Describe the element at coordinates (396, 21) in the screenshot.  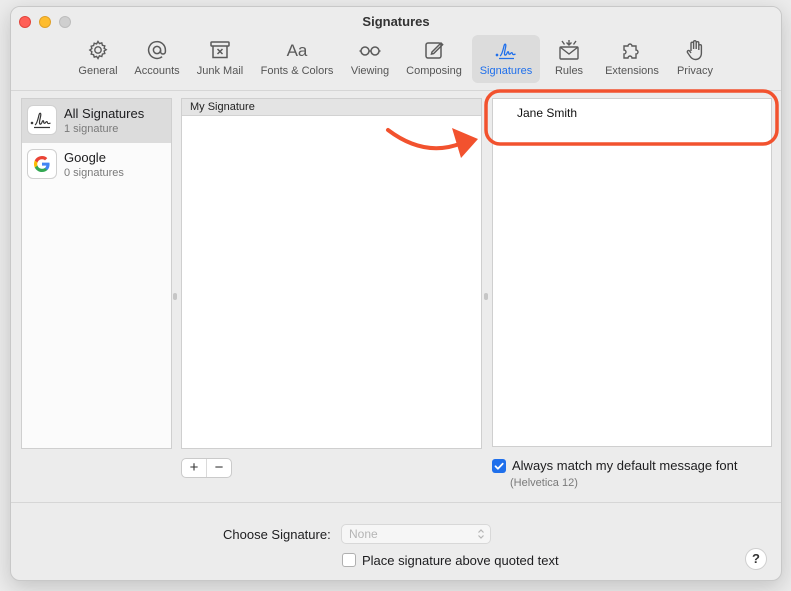
I see `window-title: Signatures` at that location.